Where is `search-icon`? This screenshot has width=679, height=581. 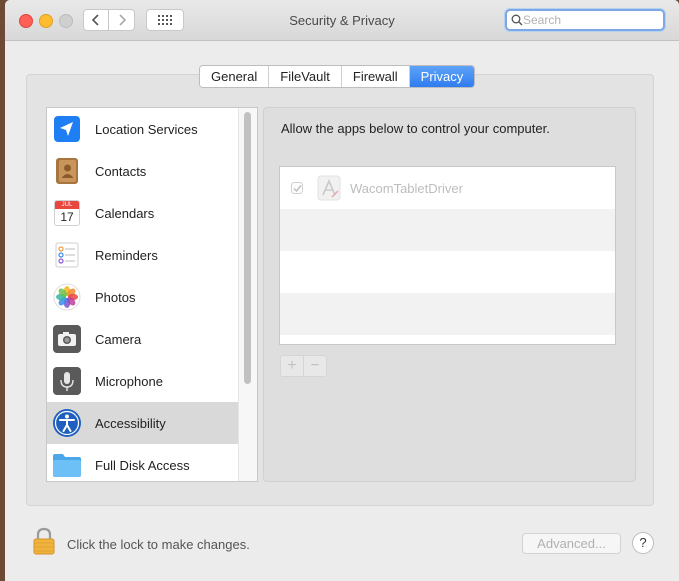 search-icon is located at coordinates (517, 20).